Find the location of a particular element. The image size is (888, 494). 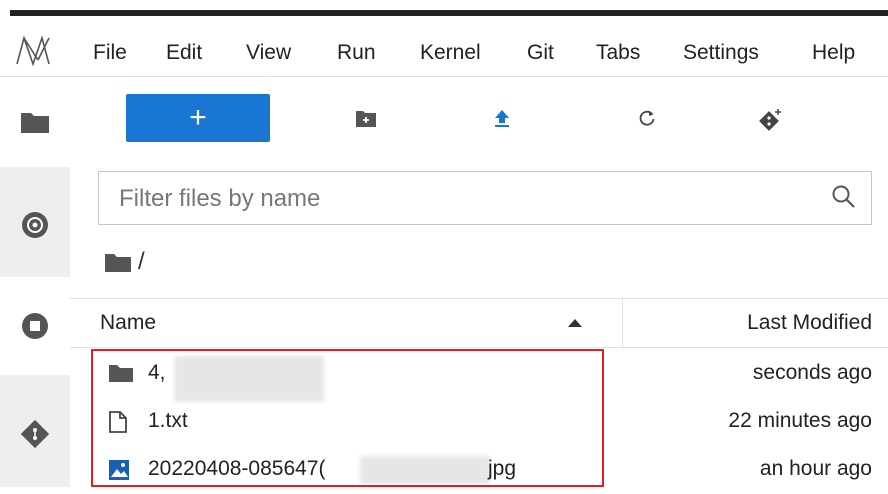

new-folder-button is located at coordinates (366, 118).